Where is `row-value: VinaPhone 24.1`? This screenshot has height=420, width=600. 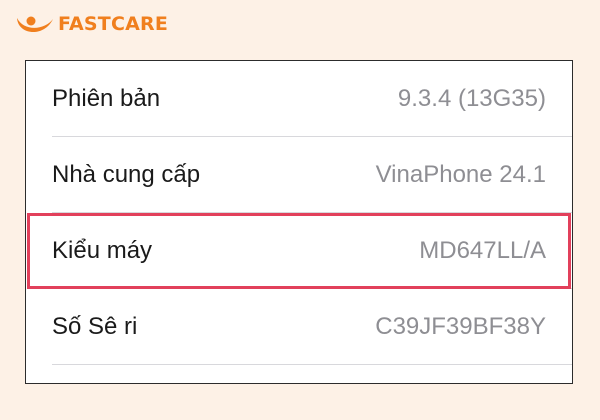
row-value: VinaPhone 24.1 is located at coordinates (460, 174).